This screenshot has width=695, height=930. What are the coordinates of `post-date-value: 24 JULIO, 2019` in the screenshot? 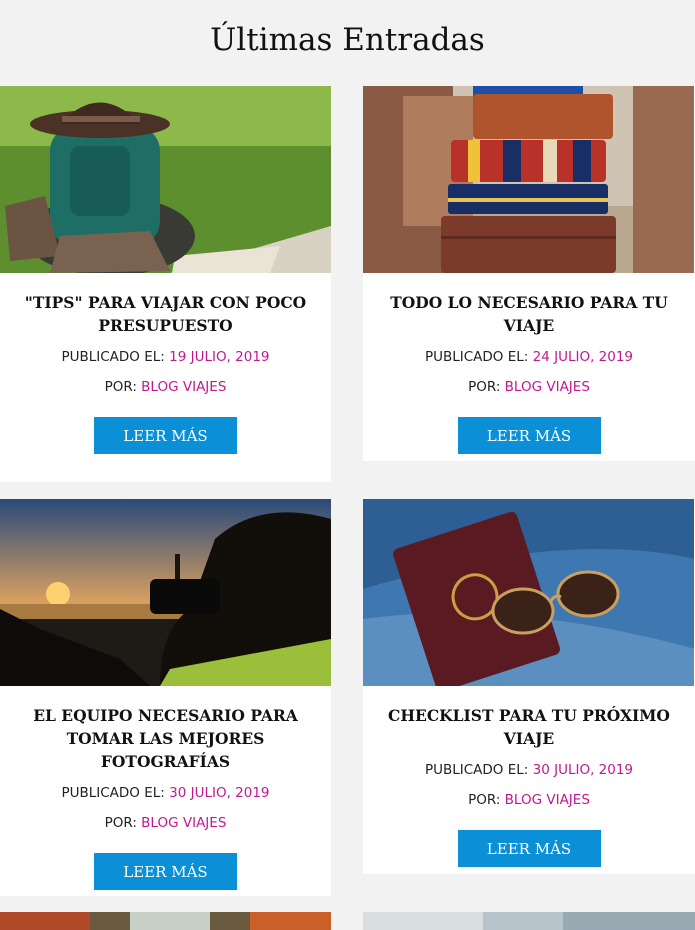 It's located at (583, 357).